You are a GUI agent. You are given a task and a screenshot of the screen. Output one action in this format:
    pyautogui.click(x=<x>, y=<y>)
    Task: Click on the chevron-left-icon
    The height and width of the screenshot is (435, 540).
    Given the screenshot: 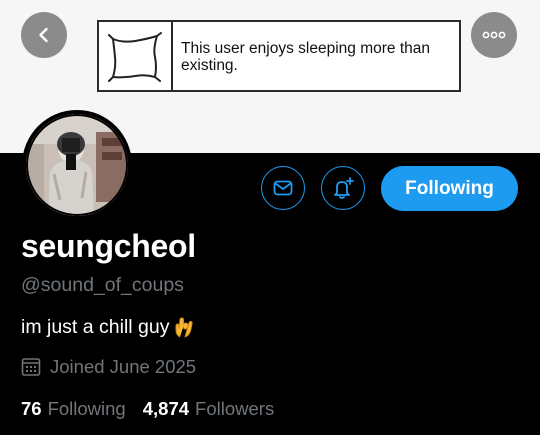 What is the action you would take?
    pyautogui.click(x=43, y=35)
    